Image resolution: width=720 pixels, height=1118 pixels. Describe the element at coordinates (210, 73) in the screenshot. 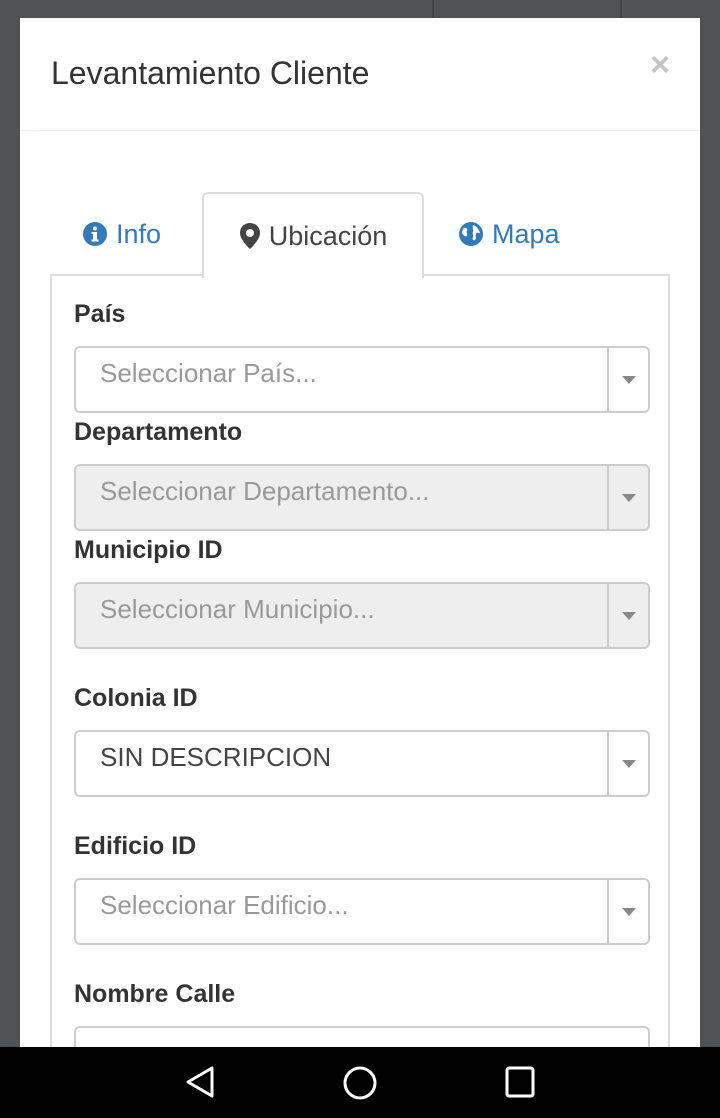

I see `modal-title: Levantamiento Cliente` at that location.